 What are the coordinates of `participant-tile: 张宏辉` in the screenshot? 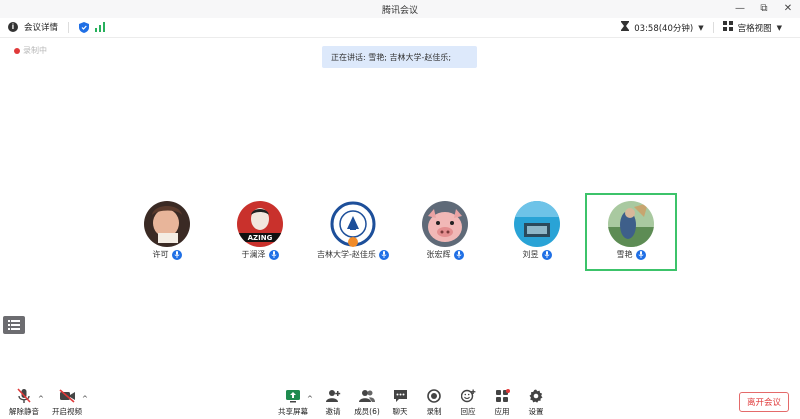 It's located at (445, 232).